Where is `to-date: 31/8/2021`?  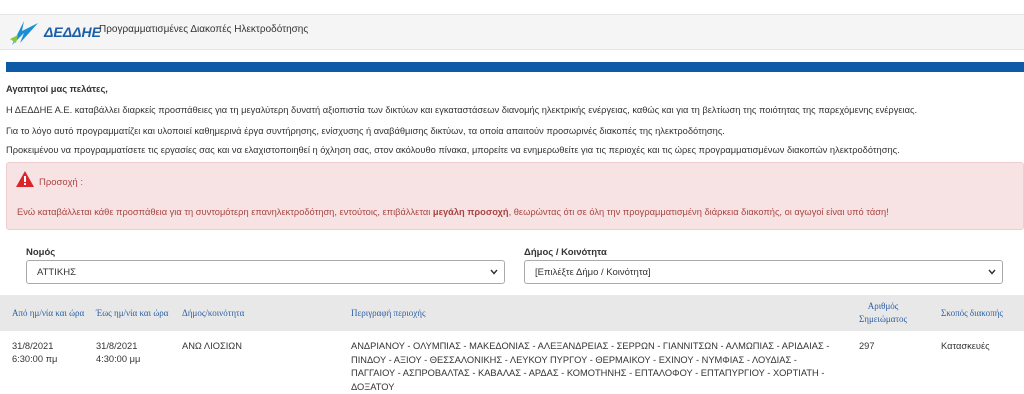
to-date: 31/8/2021 is located at coordinates (117, 346).